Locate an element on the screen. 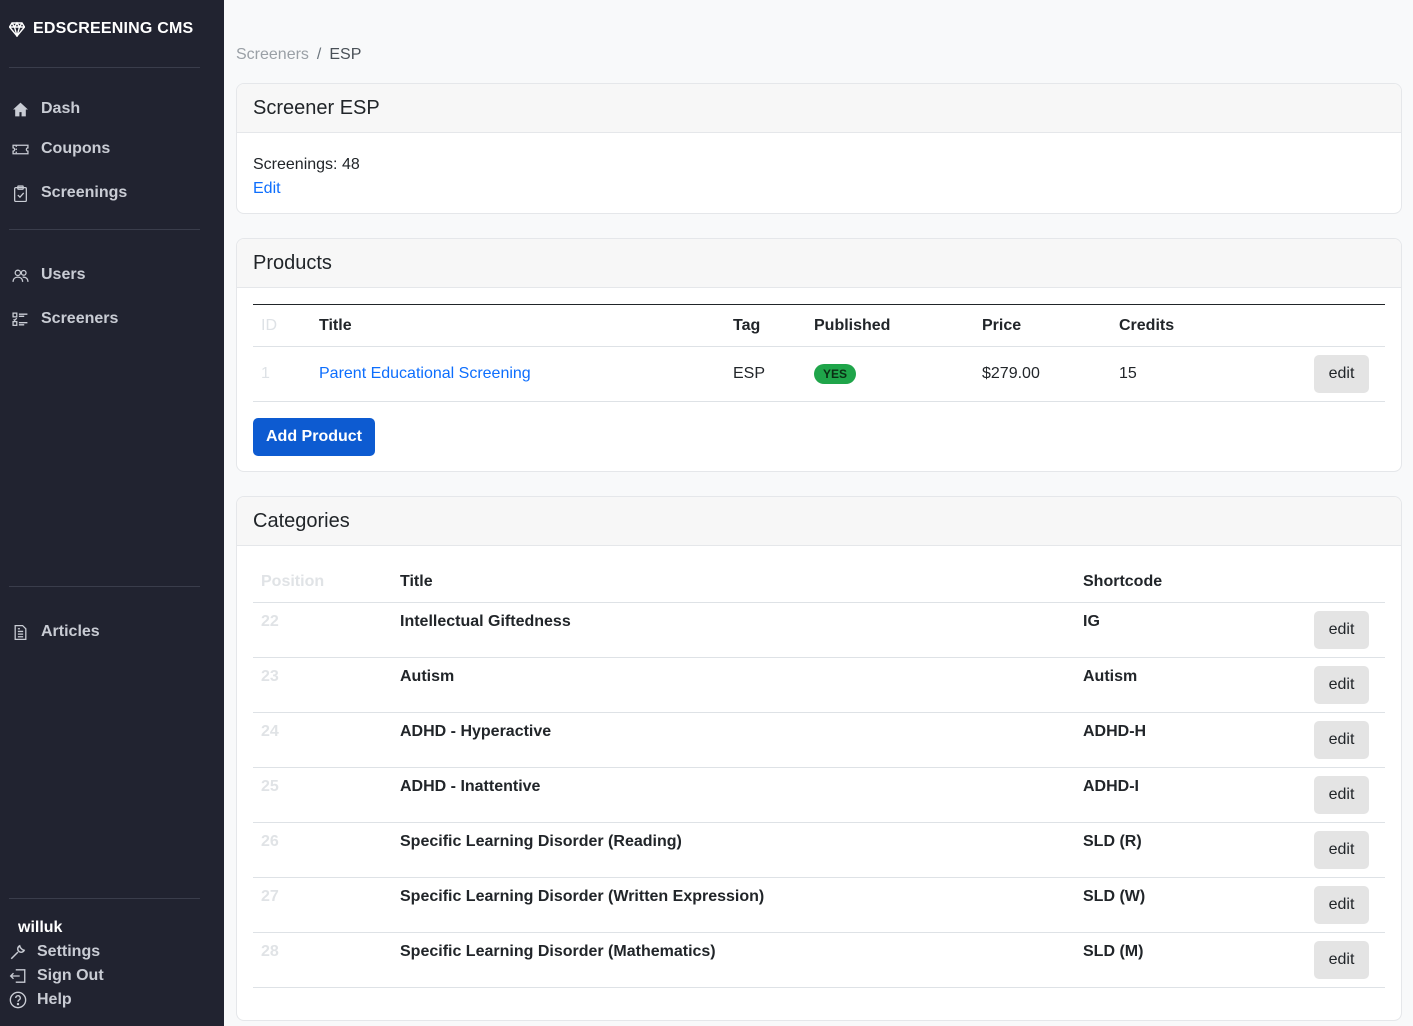  category-shortcode: IG is located at coordinates (1198, 630).